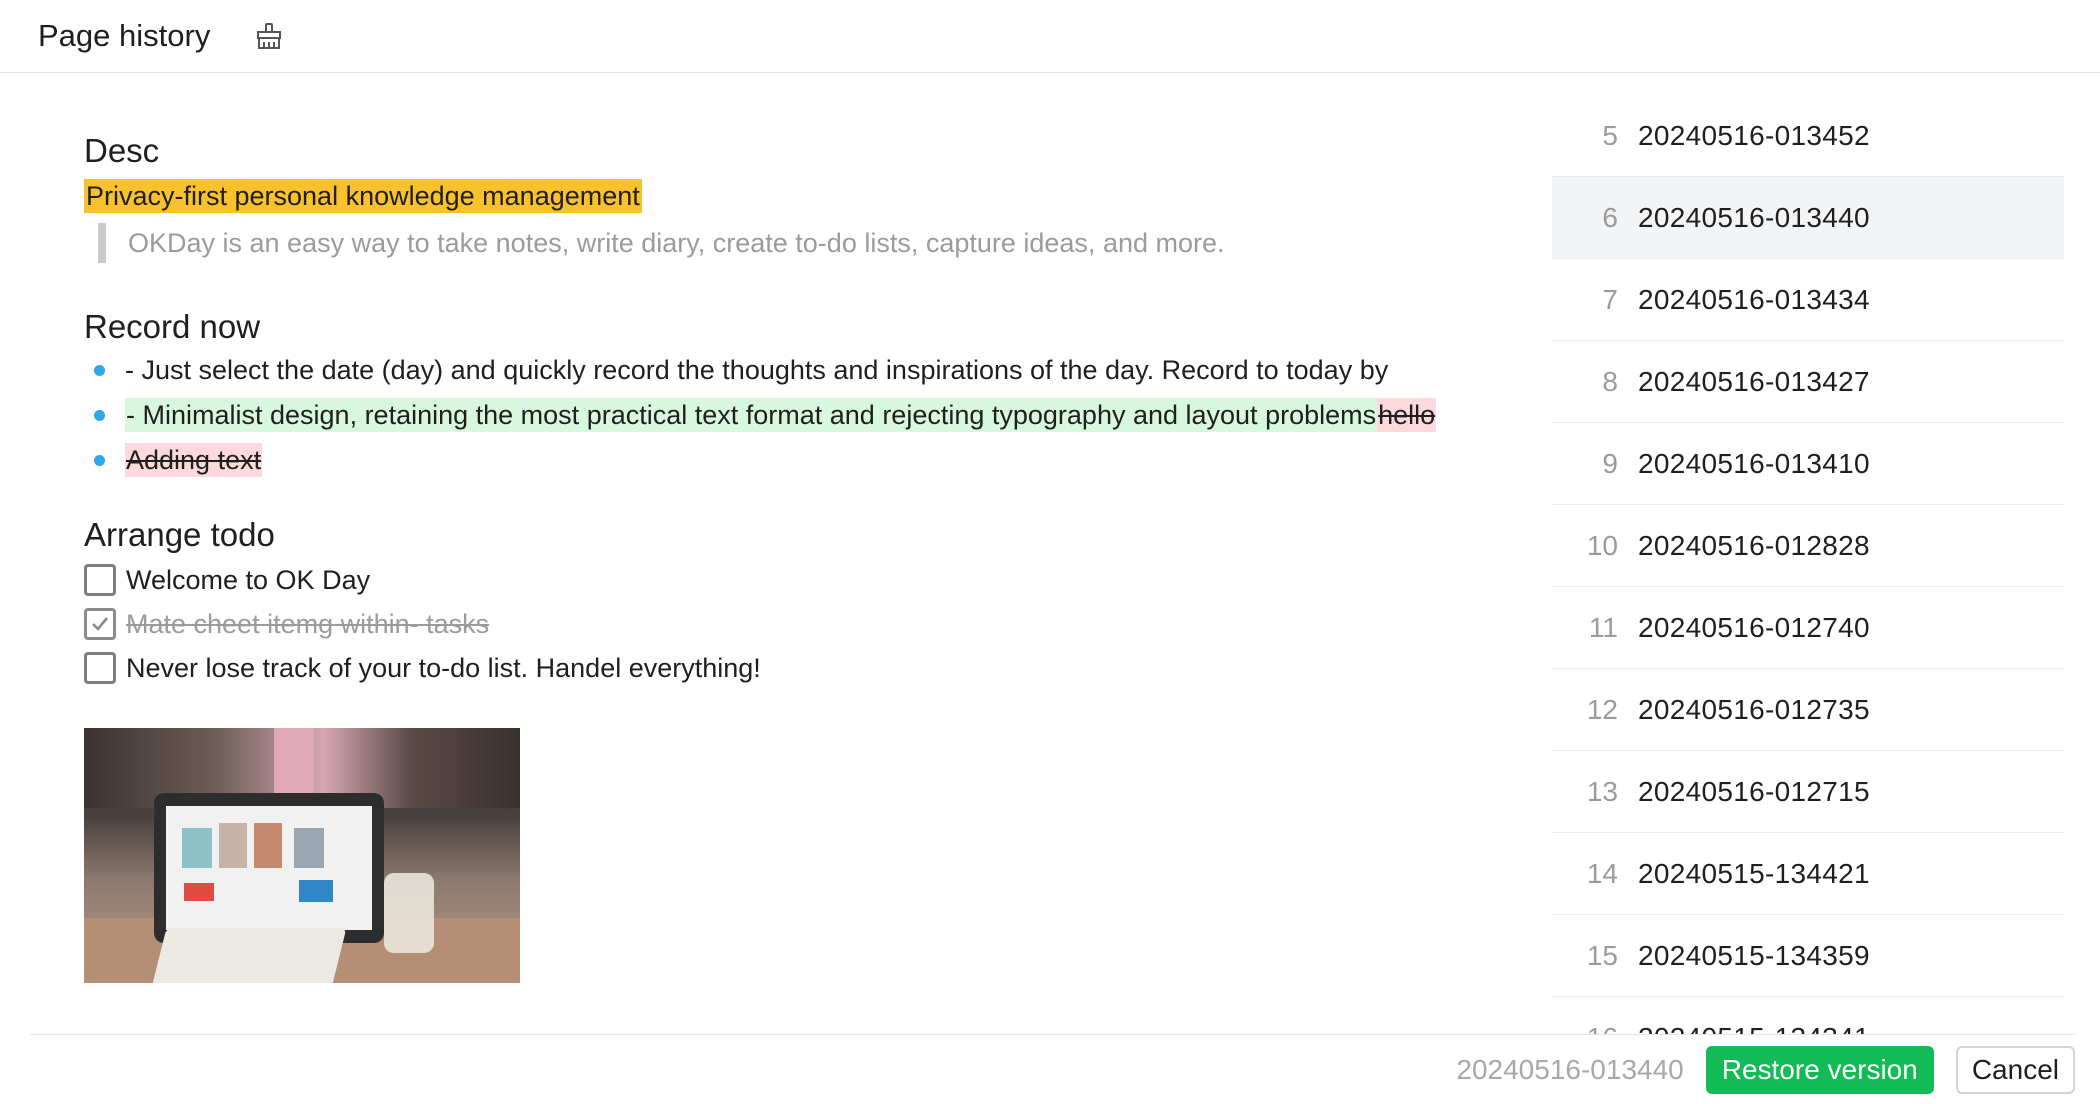 This screenshot has width=2100, height=1104. Describe the element at coordinates (1754, 955) in the screenshot. I see `version-name: 20240515-134359` at that location.